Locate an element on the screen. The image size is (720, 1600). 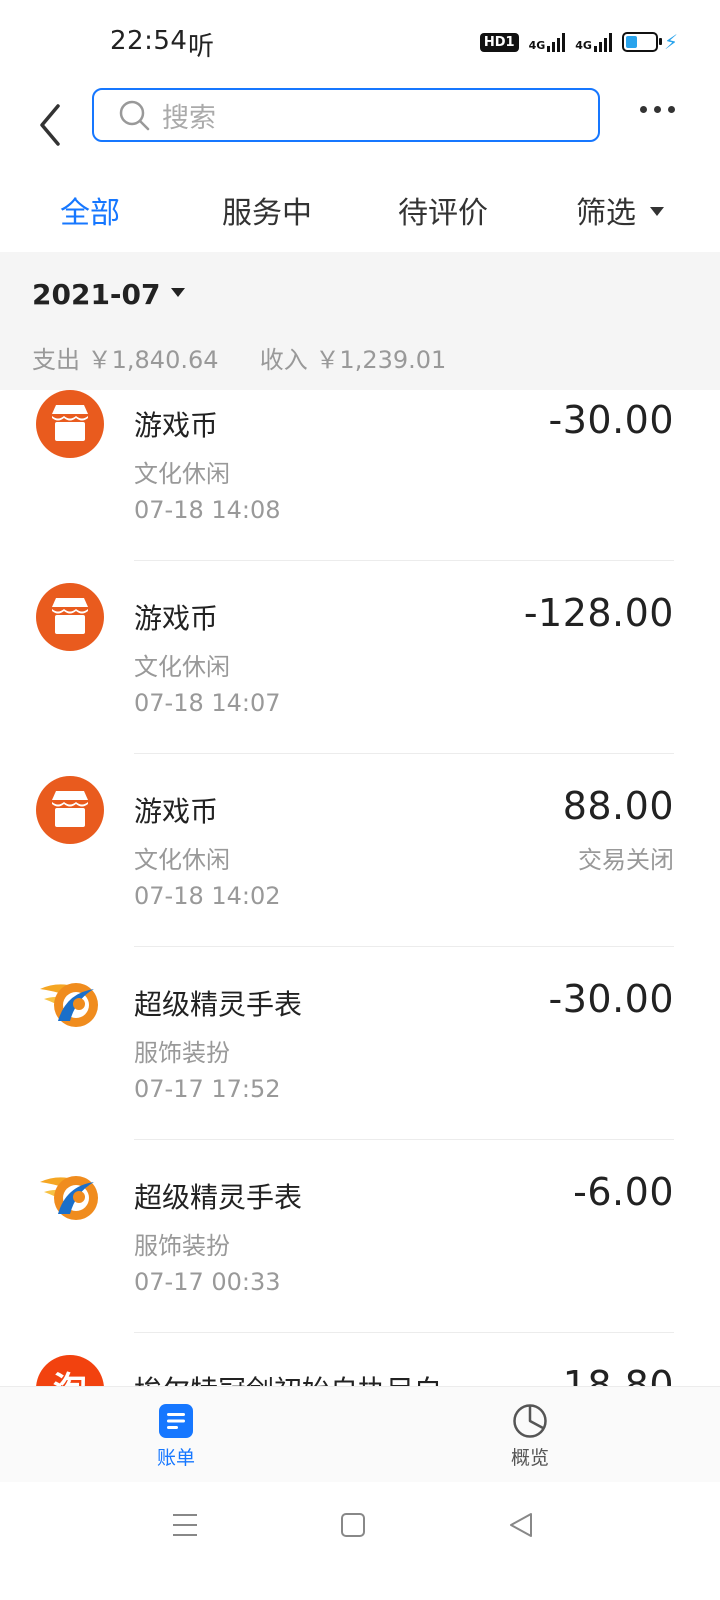
transaction-row: 游戏币 文化休闲 07-18 14:08 -30.00 is located at coordinates (360, 486).